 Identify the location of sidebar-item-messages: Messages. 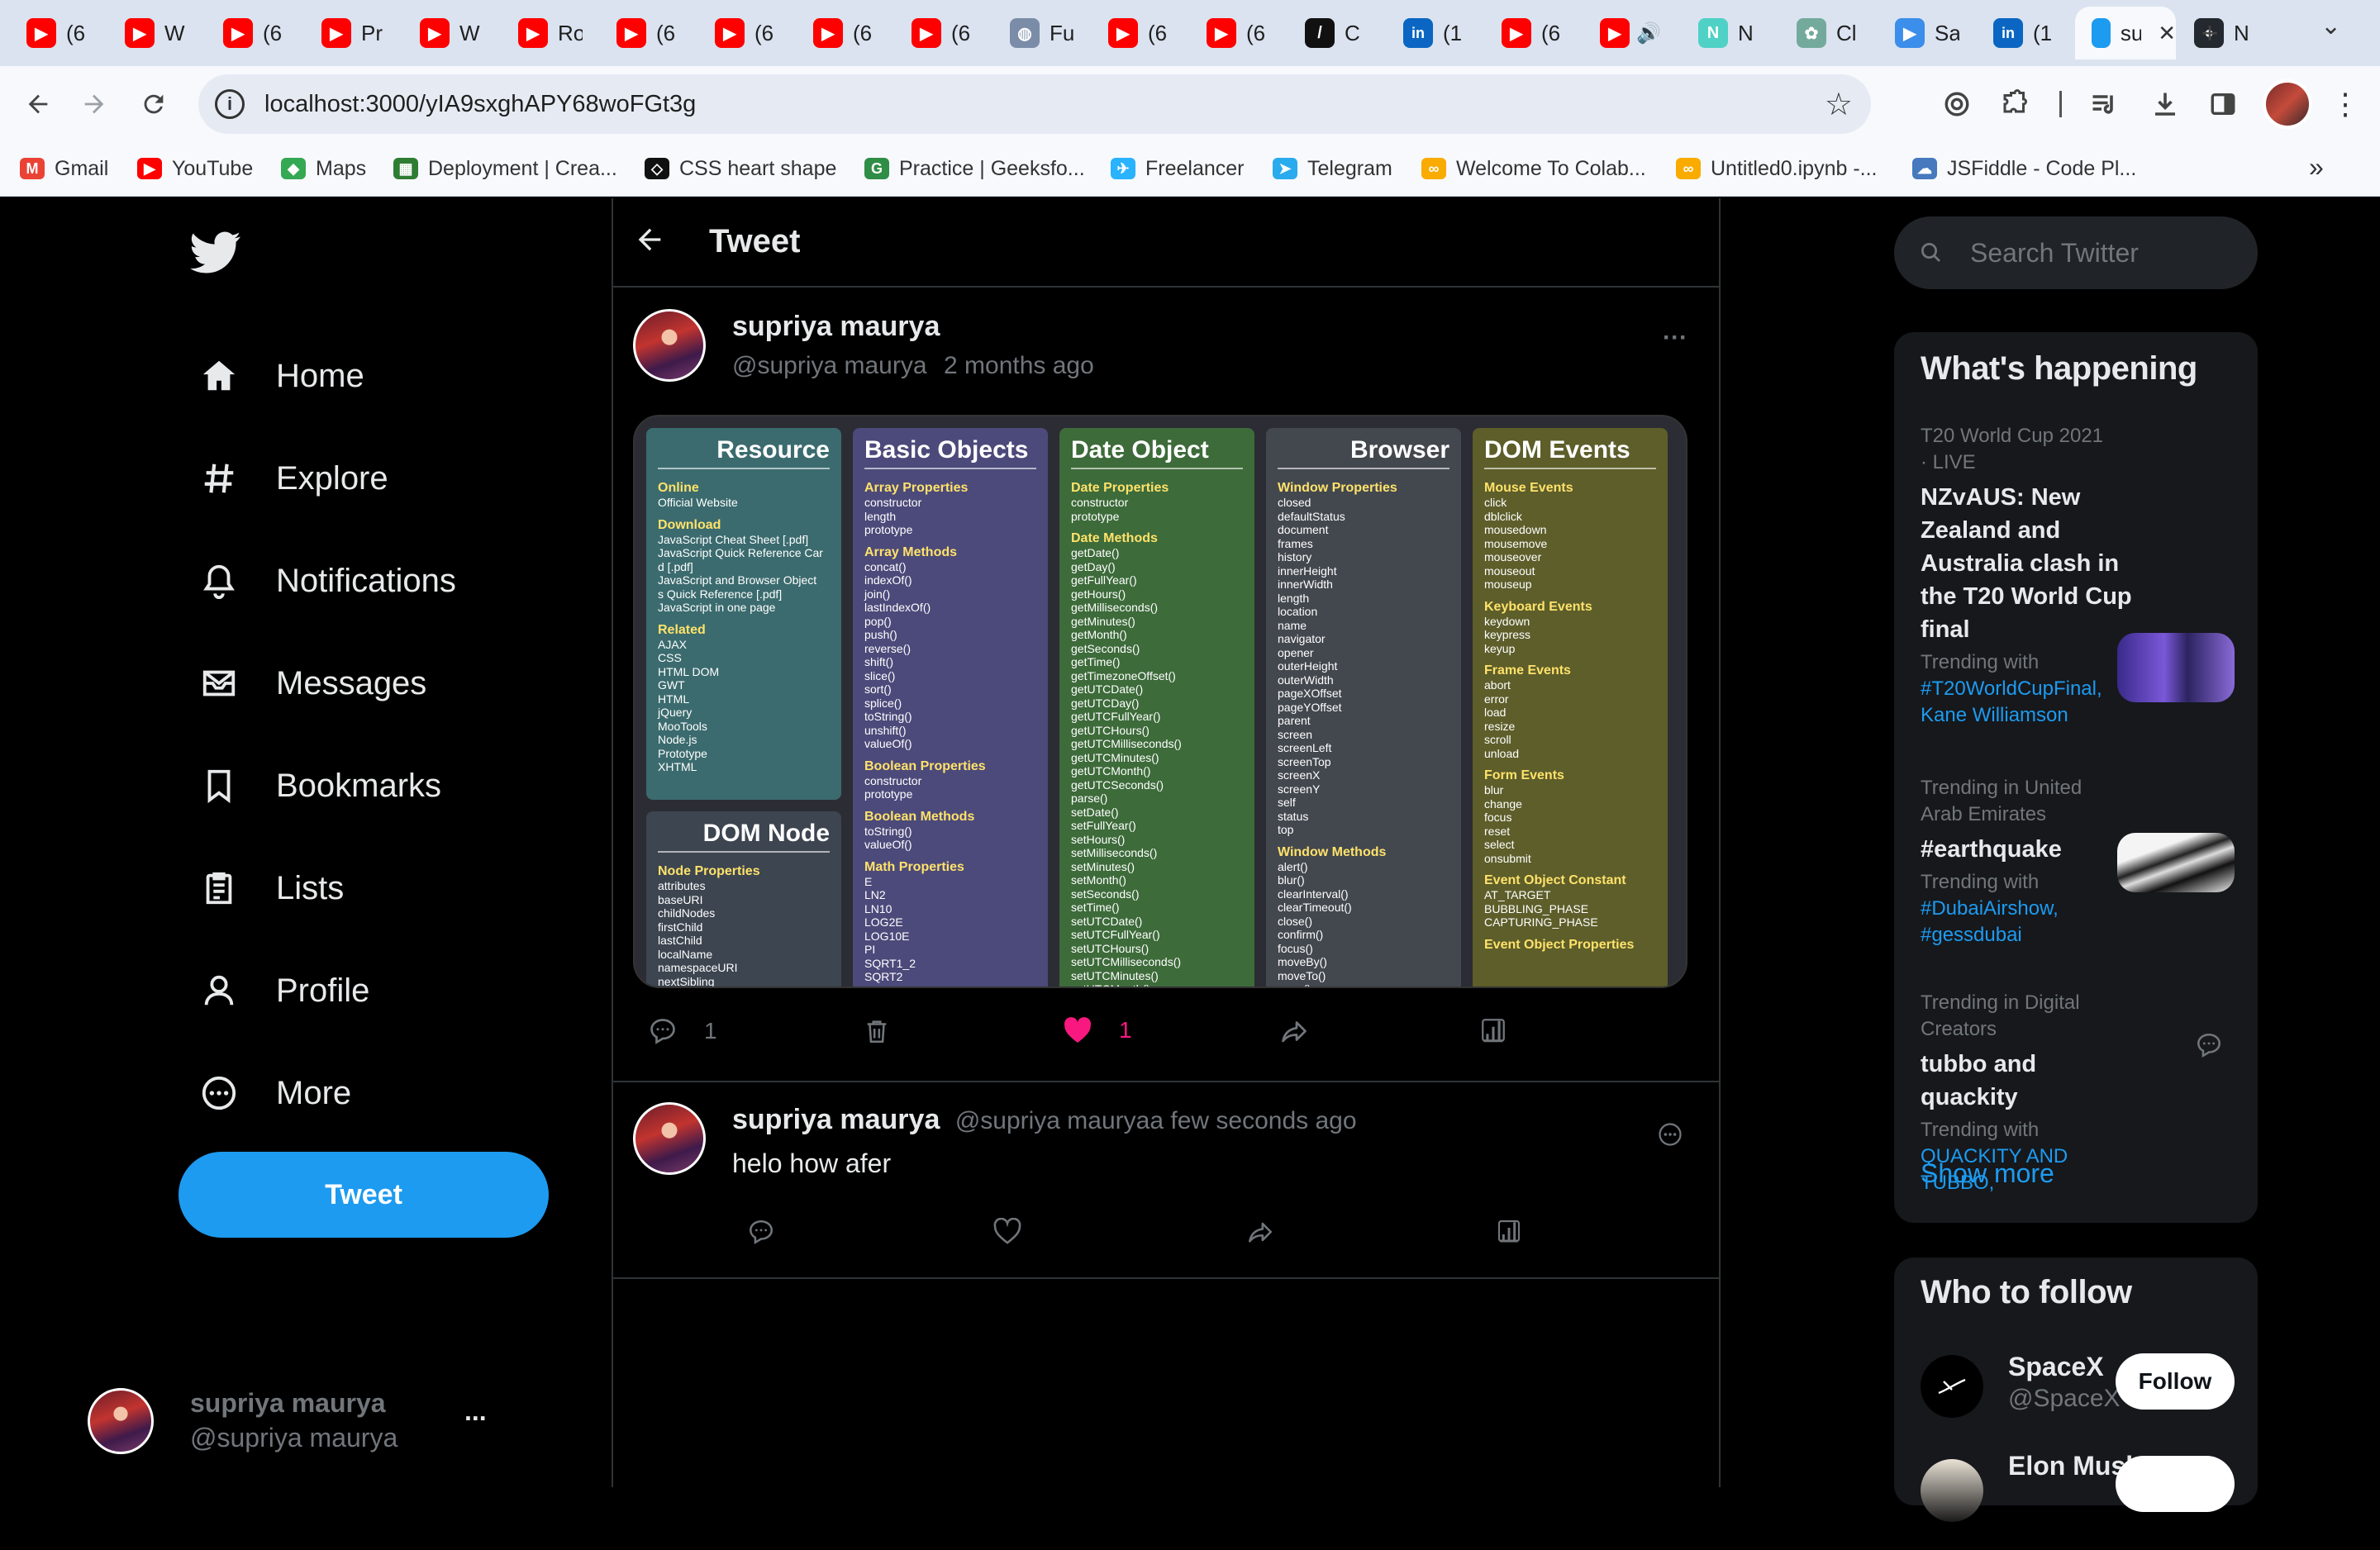
(312, 683).